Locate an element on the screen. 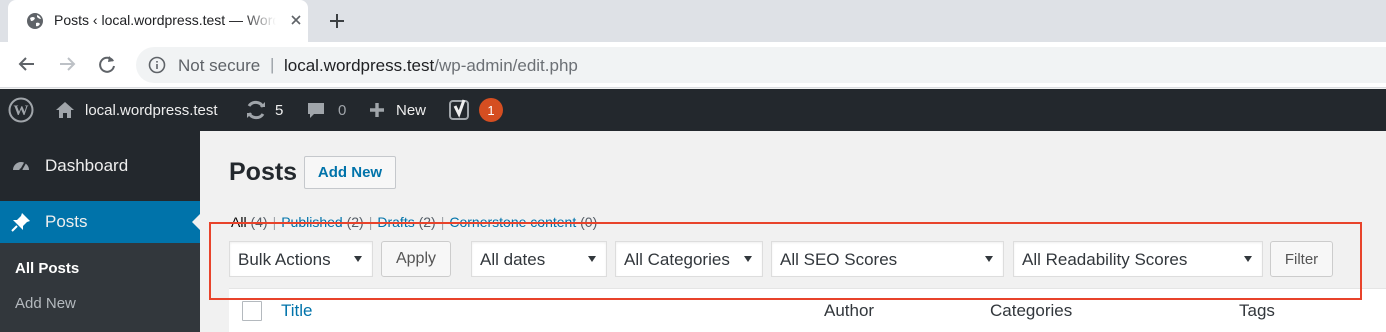 This screenshot has height=332, width=1386. globe-icon is located at coordinates (35, 21).